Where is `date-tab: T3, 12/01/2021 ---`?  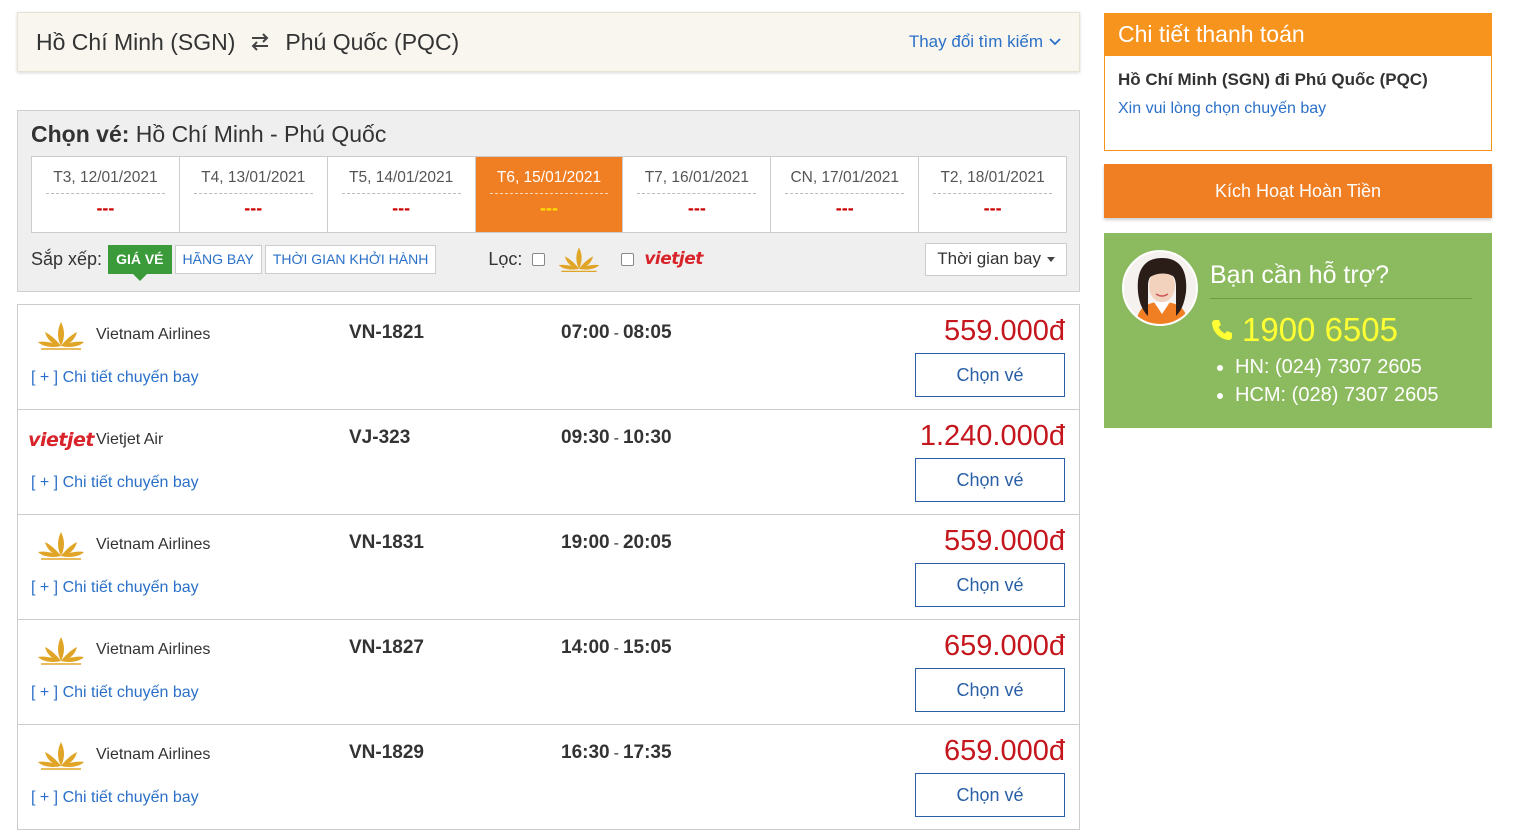 date-tab: T3, 12/01/2021 --- is located at coordinates (106, 194).